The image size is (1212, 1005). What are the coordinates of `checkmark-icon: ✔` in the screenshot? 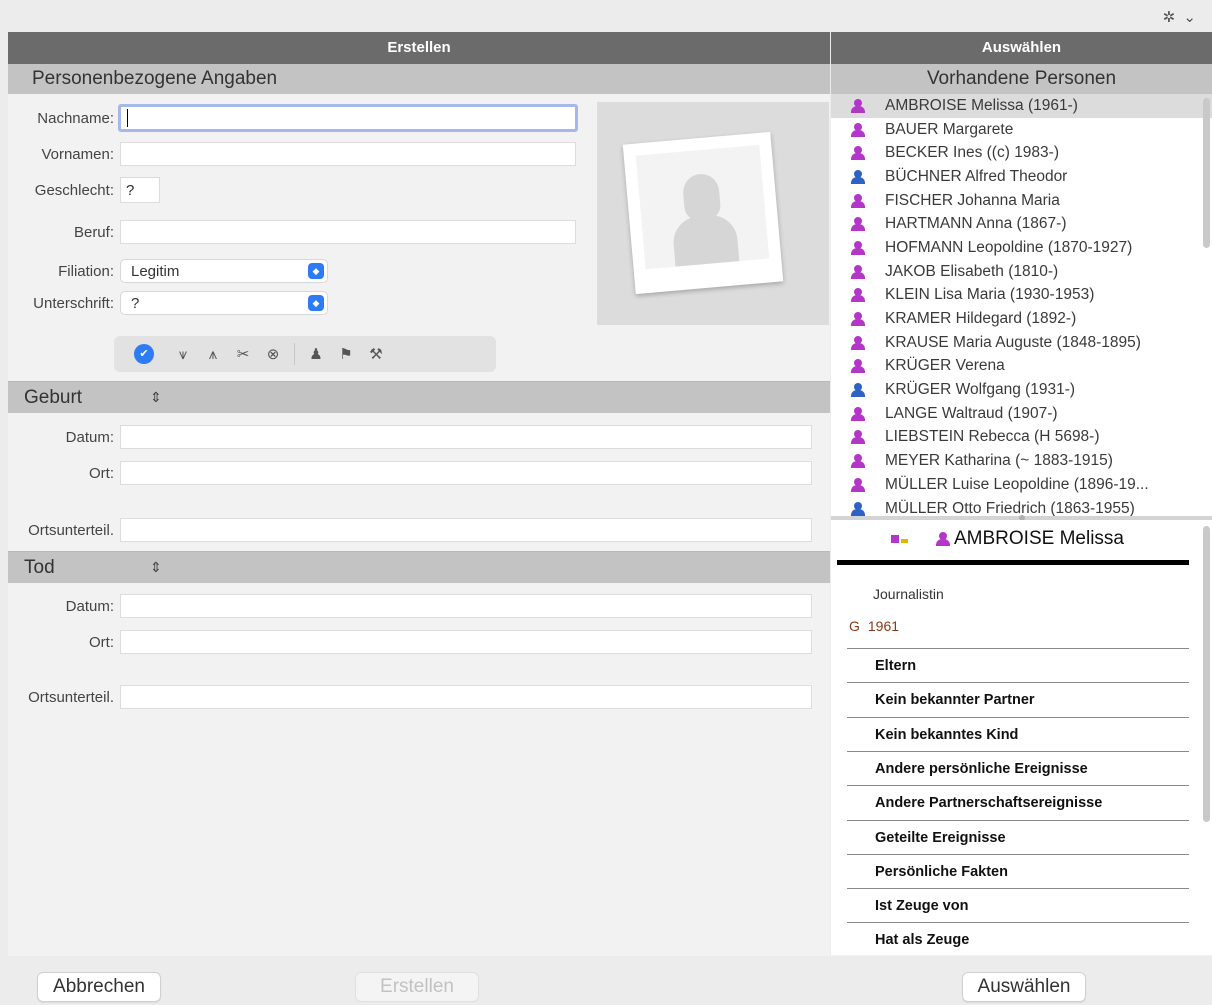 It's located at (144, 354).